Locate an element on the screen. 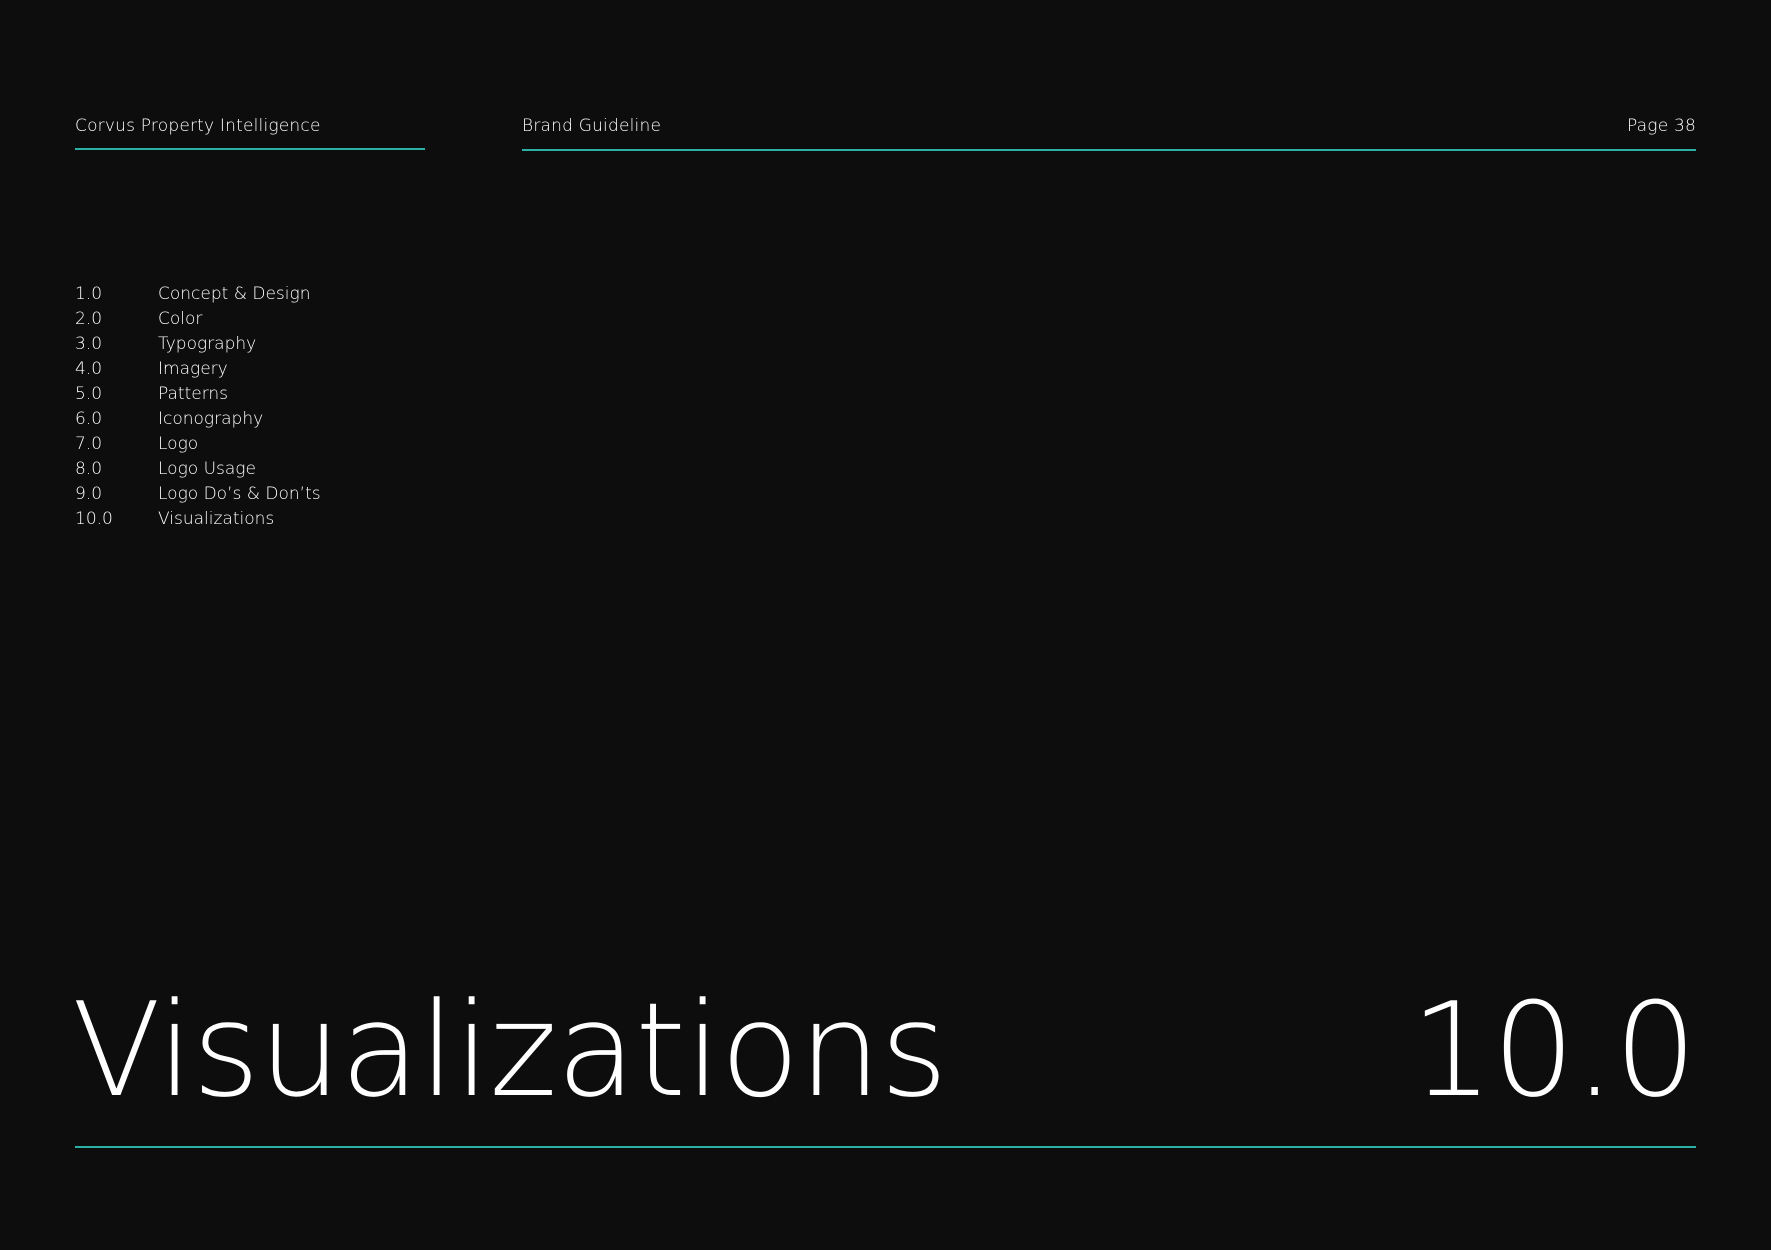 This screenshot has width=1771, height=1250. toc-item: 6.0 Iconography is located at coordinates (198, 420).